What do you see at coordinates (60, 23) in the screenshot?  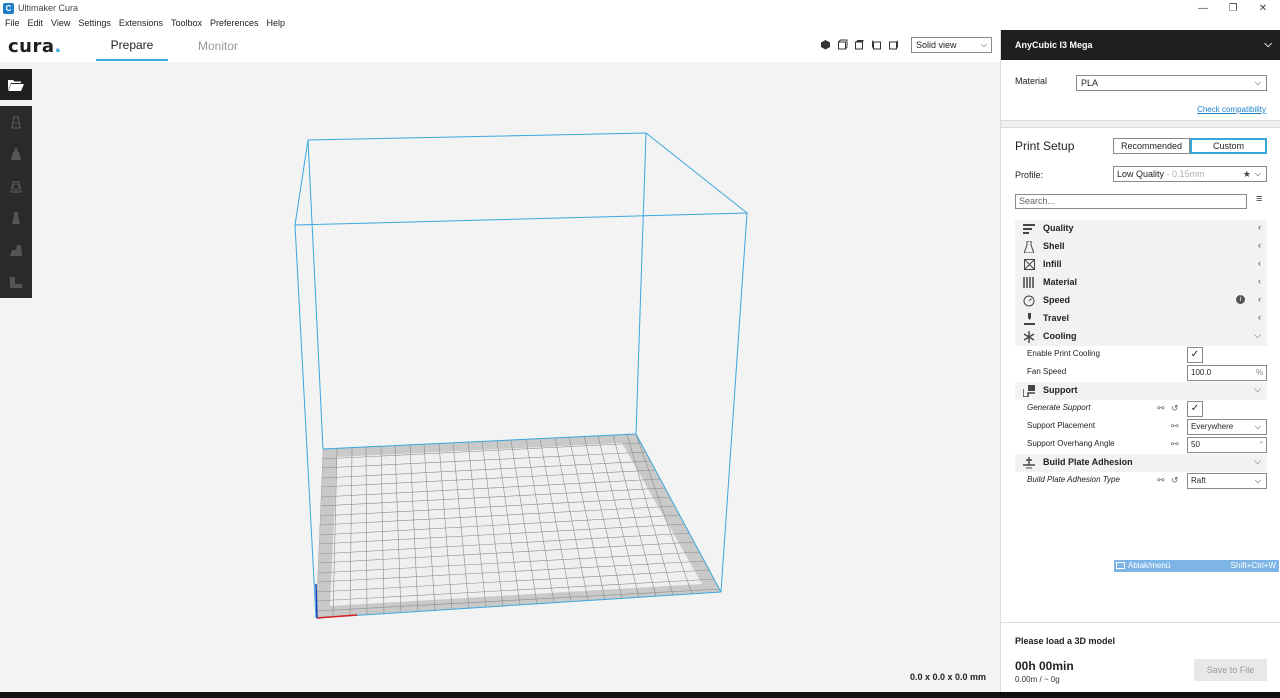 I see `menu-view: View` at bounding box center [60, 23].